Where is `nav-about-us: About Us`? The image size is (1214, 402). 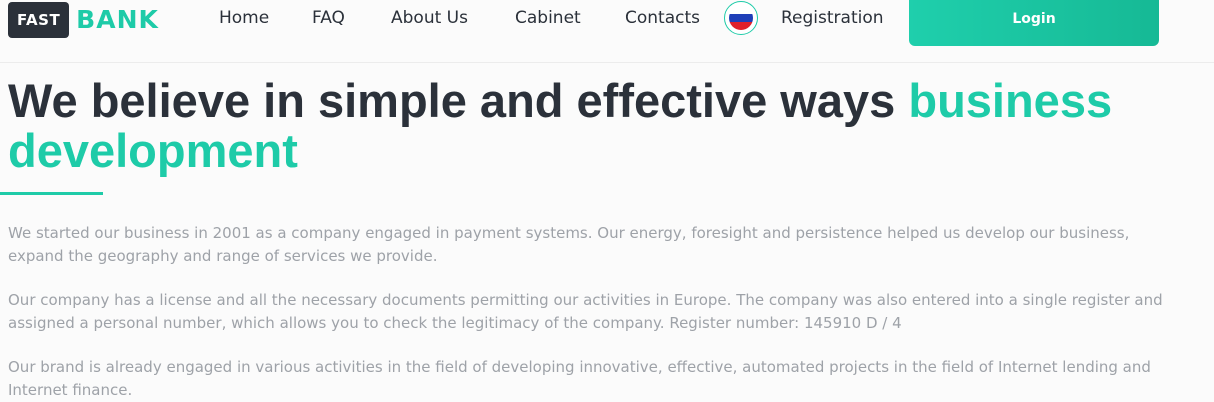
nav-about-us: About Us is located at coordinates (429, 18).